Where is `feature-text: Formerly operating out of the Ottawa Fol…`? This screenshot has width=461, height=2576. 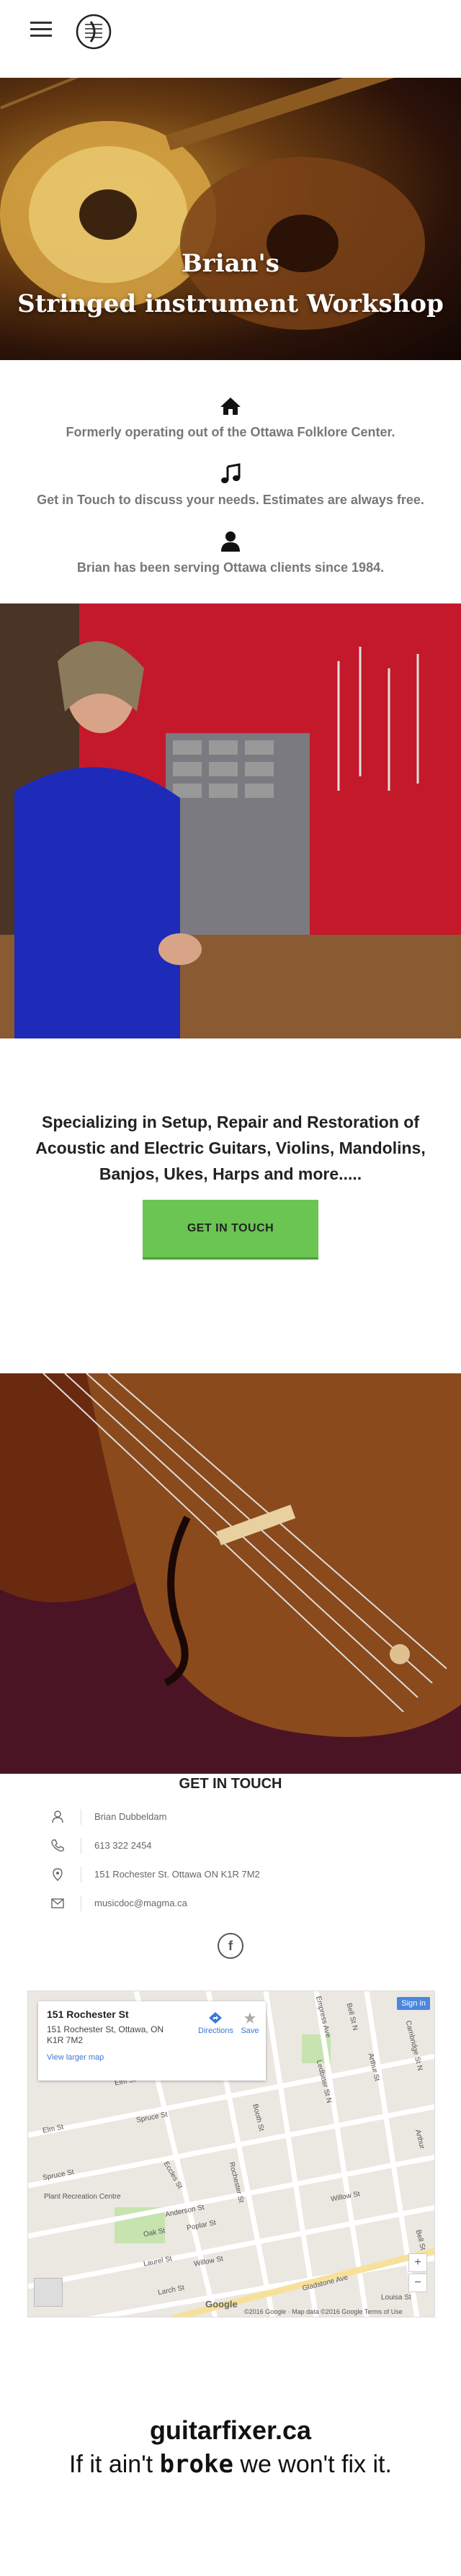
feature-text: Formerly operating out of the Ottawa Fol… is located at coordinates (230, 432).